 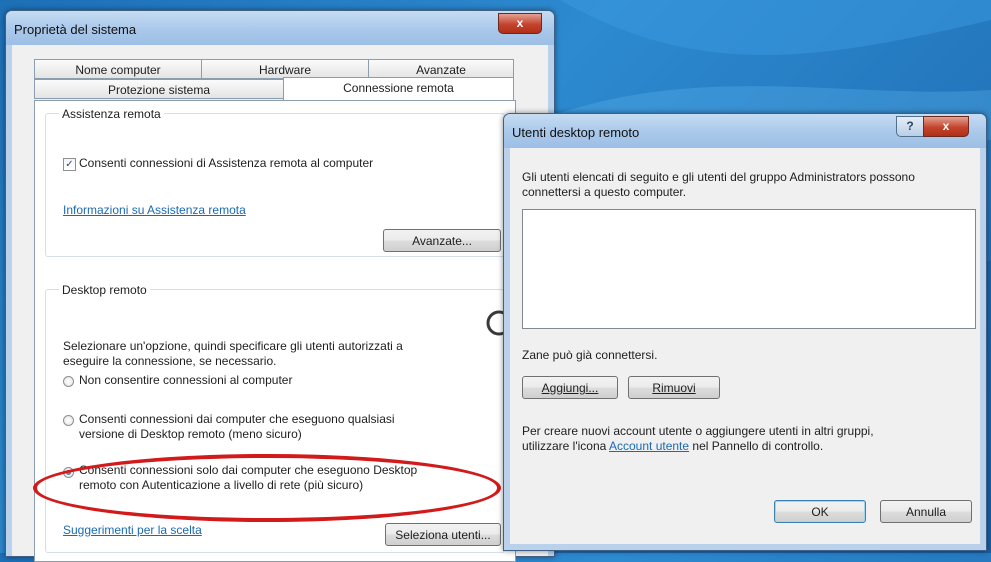 I want to click on tab-protezione-sistema: Protezione sistema, so click(x=159, y=89).